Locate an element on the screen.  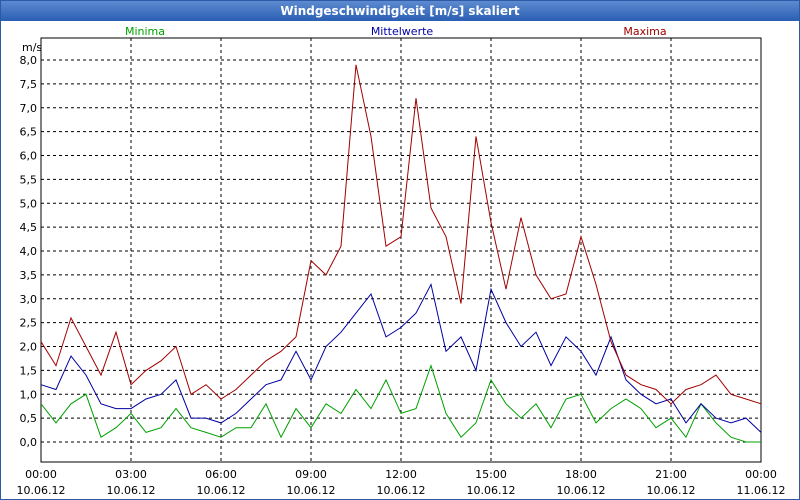
y-tick-label: 6,0 is located at coordinates (29, 156).